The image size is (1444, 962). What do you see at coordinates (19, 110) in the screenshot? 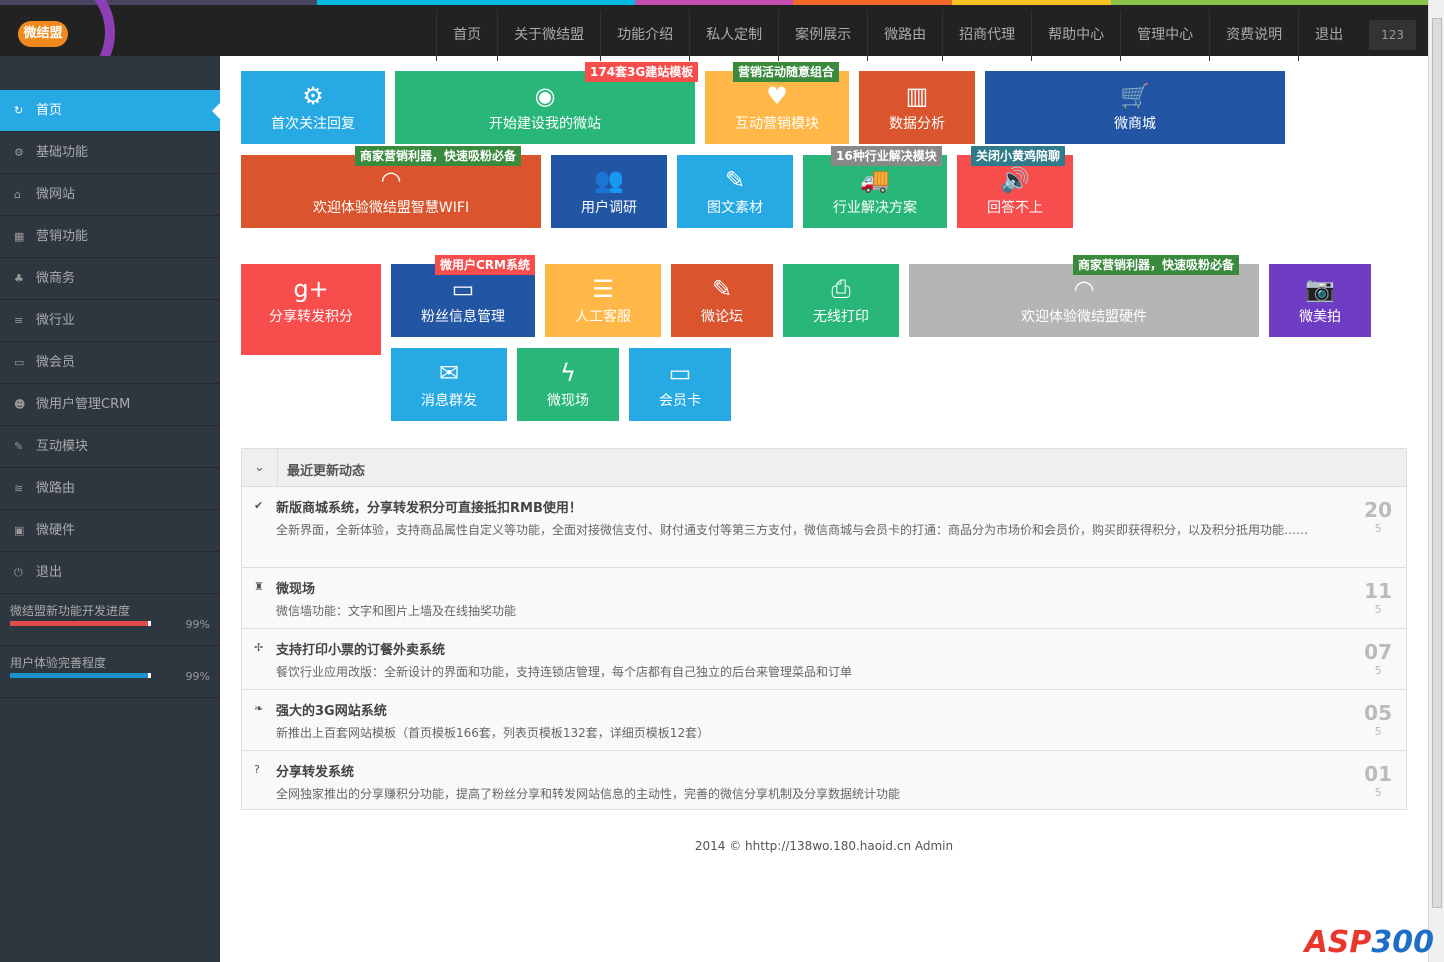
I see `sidebar-icon: ↻` at bounding box center [19, 110].